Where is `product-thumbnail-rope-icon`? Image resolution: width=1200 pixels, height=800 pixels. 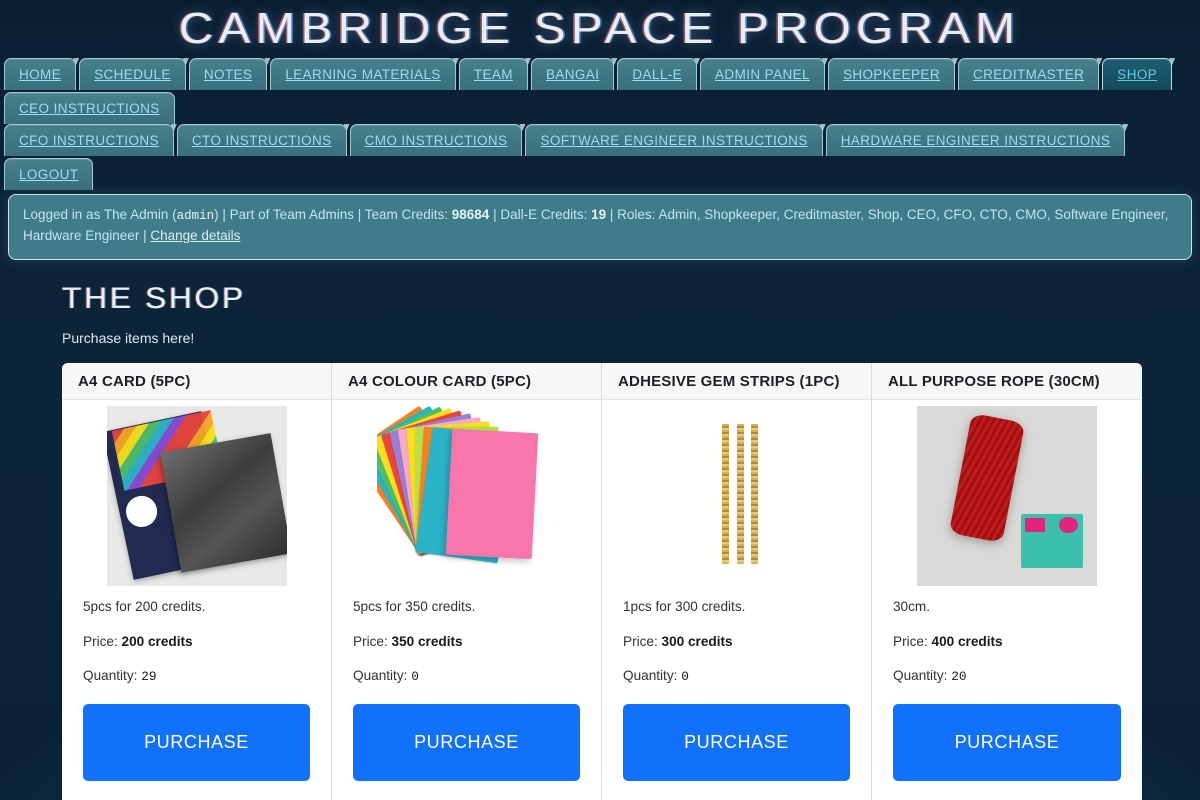
product-thumbnail-rope-icon is located at coordinates (1007, 495).